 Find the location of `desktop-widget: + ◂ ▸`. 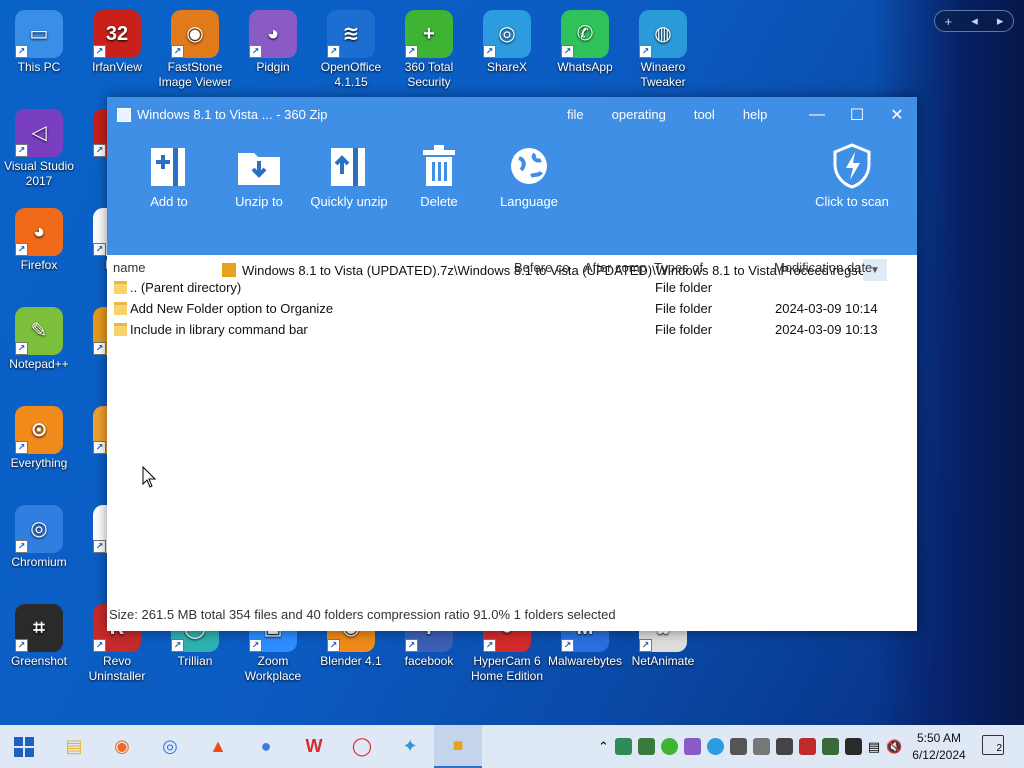

desktop-widget: + ◂ ▸ is located at coordinates (974, 21).